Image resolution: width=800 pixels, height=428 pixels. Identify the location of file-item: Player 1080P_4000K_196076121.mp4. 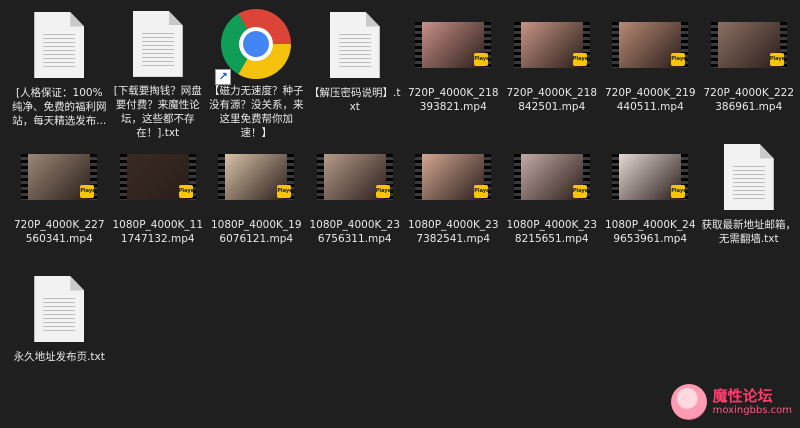
(256, 204).